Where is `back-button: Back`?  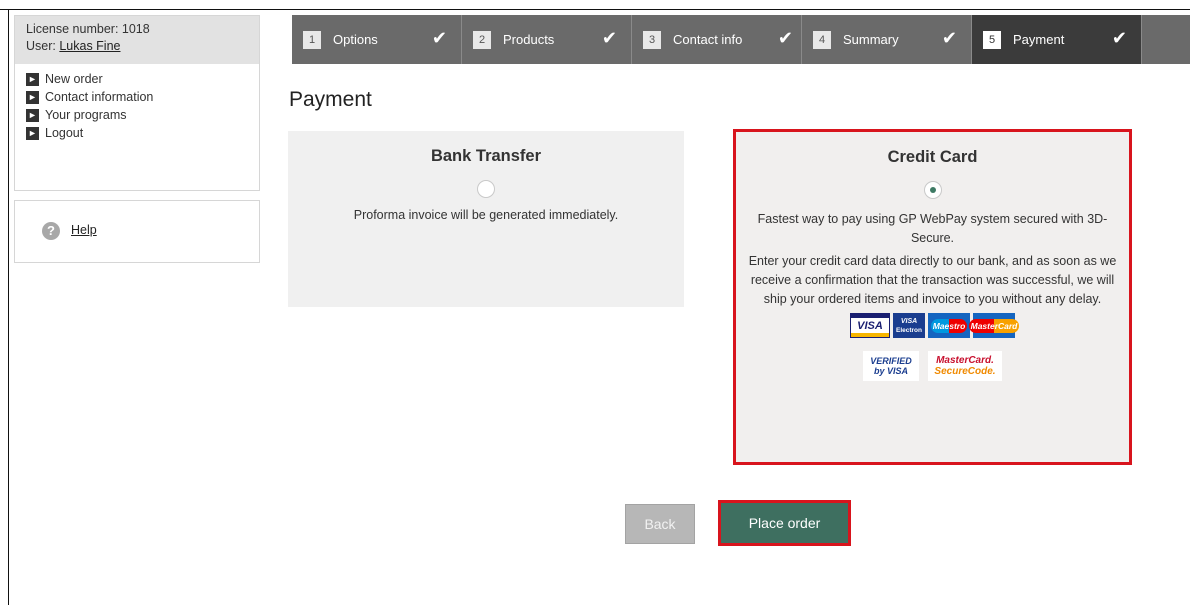 back-button: Back is located at coordinates (660, 524).